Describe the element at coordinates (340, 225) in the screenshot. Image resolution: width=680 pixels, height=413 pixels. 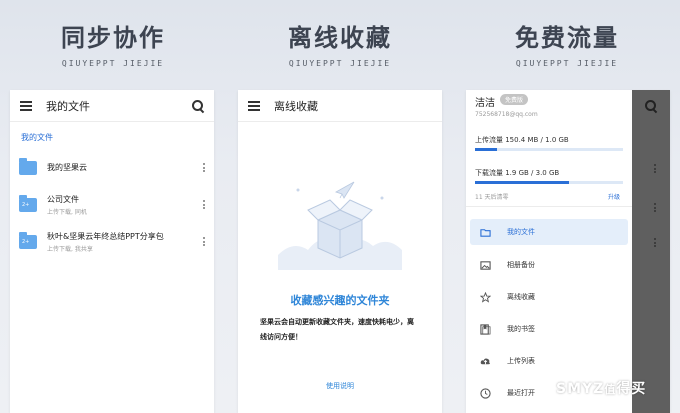
I see `empty-box-illustration` at that location.